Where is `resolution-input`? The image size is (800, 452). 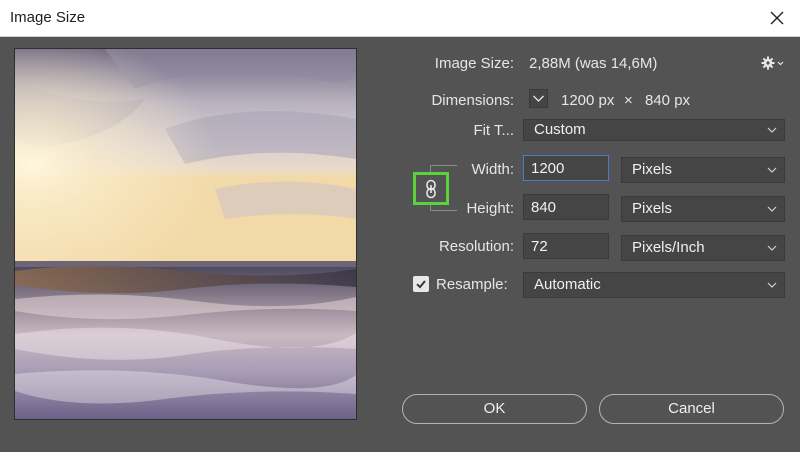 resolution-input is located at coordinates (566, 246).